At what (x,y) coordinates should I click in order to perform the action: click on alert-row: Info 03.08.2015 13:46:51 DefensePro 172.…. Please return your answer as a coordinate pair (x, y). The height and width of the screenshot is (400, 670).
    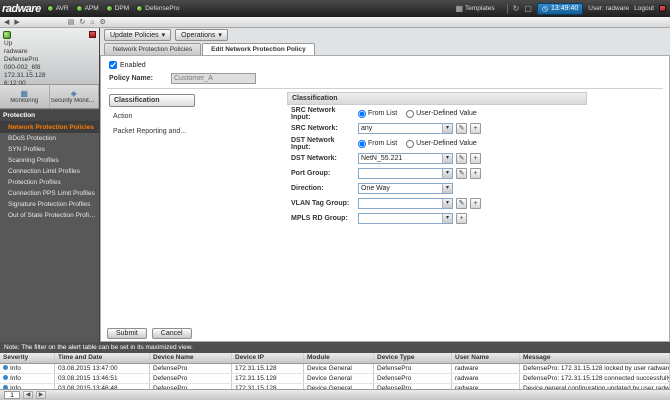
    Looking at the image, I should click on (335, 379).